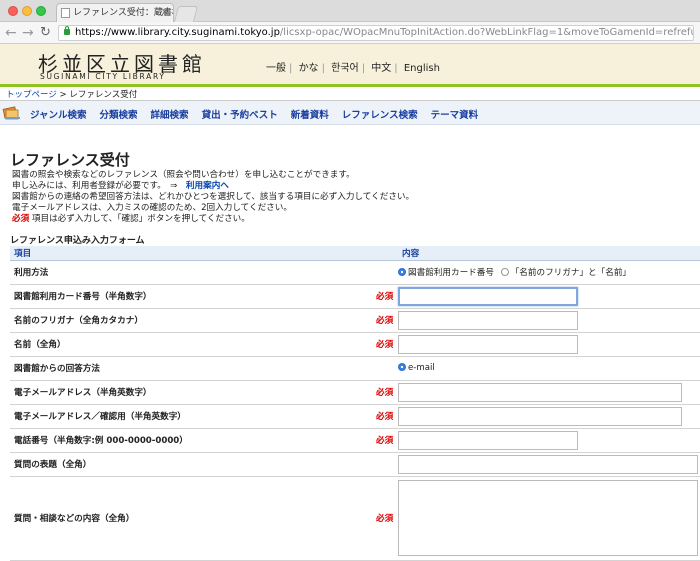  Describe the element at coordinates (345, 68) in the screenshot. I see `lang-korean-link: 한국어` at that location.